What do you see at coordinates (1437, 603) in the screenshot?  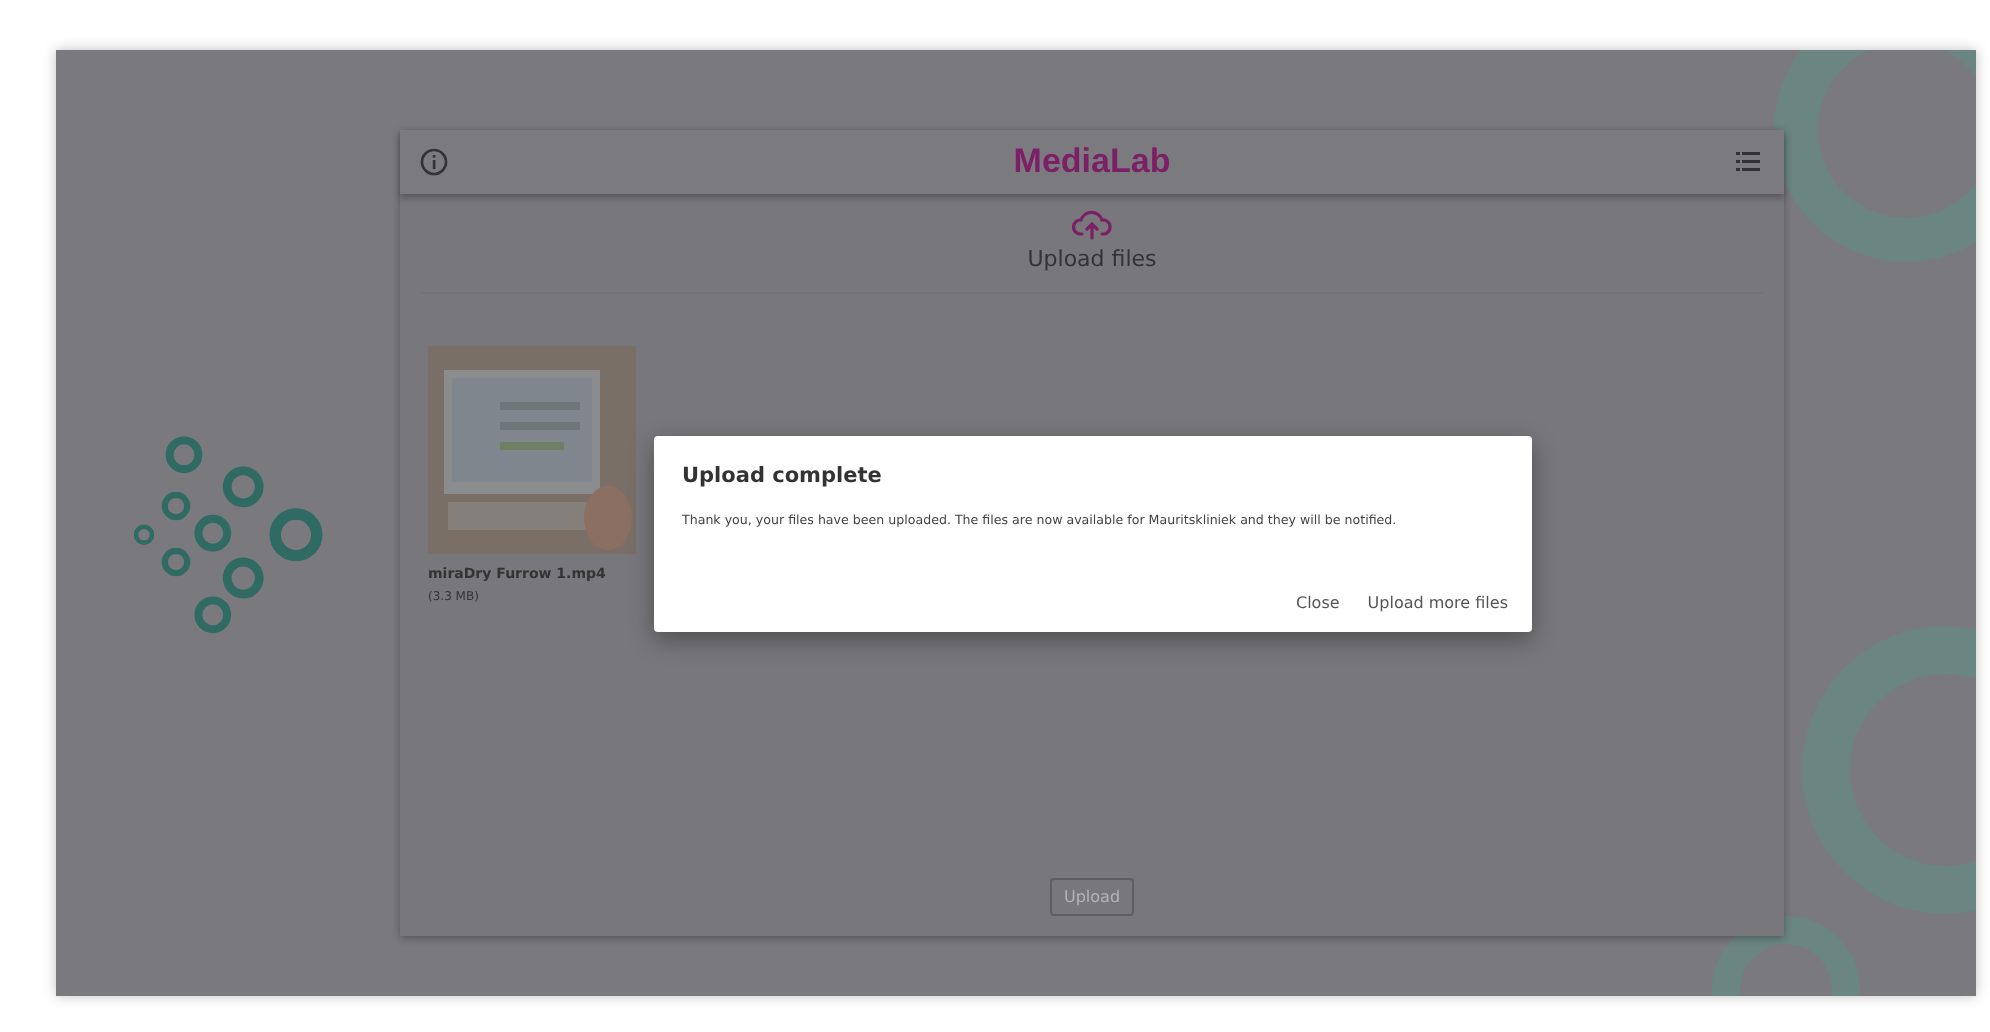 I see `dialog-button: Upload more files` at bounding box center [1437, 603].